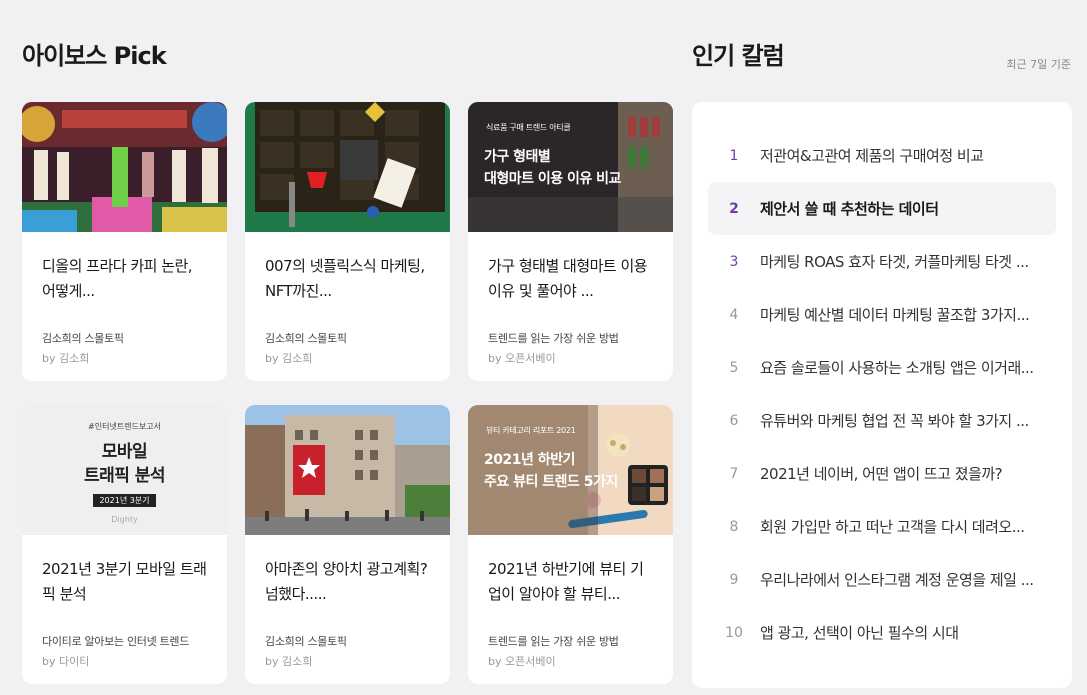 The image size is (1087, 695). I want to click on popular-item-title: 2021년 네이버, 어떤 앱이 뜨고 졌을까?, so click(881, 474).